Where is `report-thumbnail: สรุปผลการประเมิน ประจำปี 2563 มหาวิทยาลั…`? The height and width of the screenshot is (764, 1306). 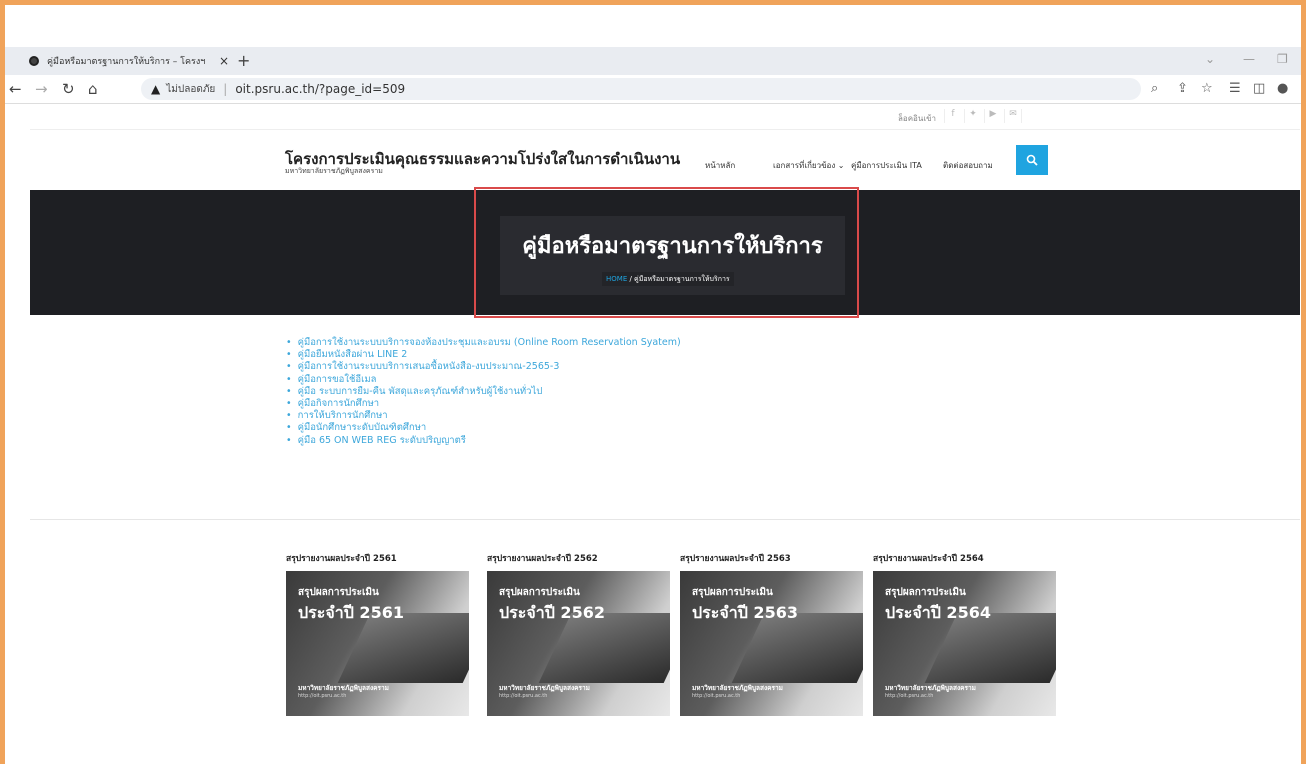 report-thumbnail: สรุปผลการประเมิน ประจำปี 2563 มหาวิทยาลั… is located at coordinates (771, 643).